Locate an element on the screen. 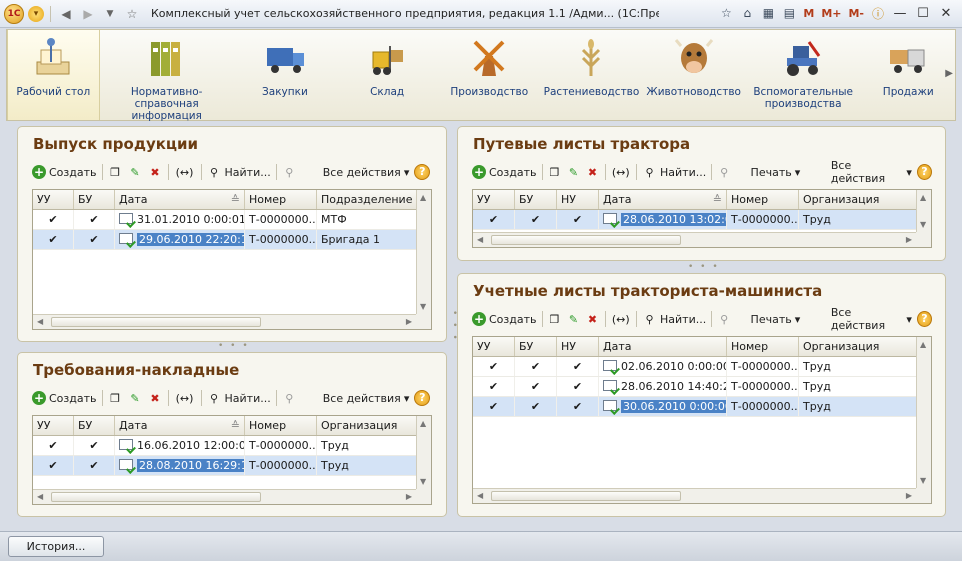 This screenshot has width=962, height=561. table-row: ✔ ✔ 31.01.2010 0:00:01 Т-0000000... МТФ is located at coordinates (232, 220).